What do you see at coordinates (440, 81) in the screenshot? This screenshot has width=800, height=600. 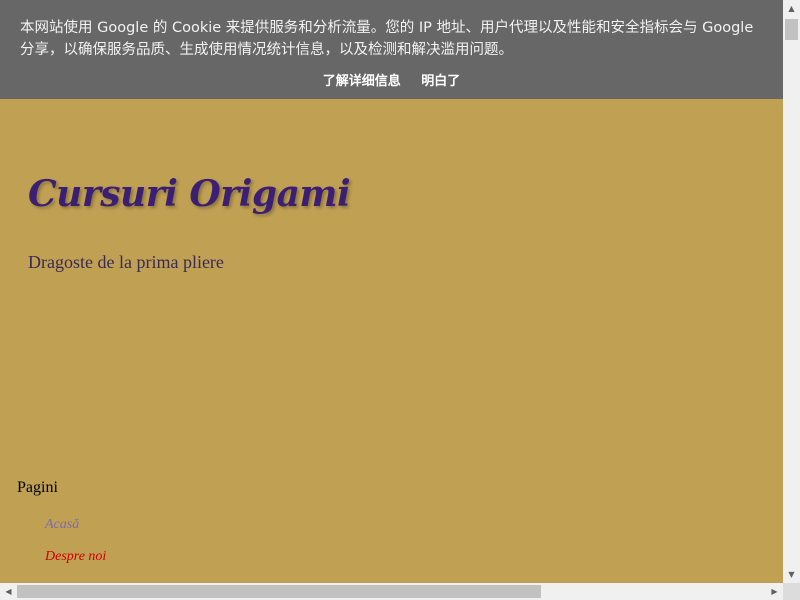 I see `cookie-ok-button: 明白了` at bounding box center [440, 81].